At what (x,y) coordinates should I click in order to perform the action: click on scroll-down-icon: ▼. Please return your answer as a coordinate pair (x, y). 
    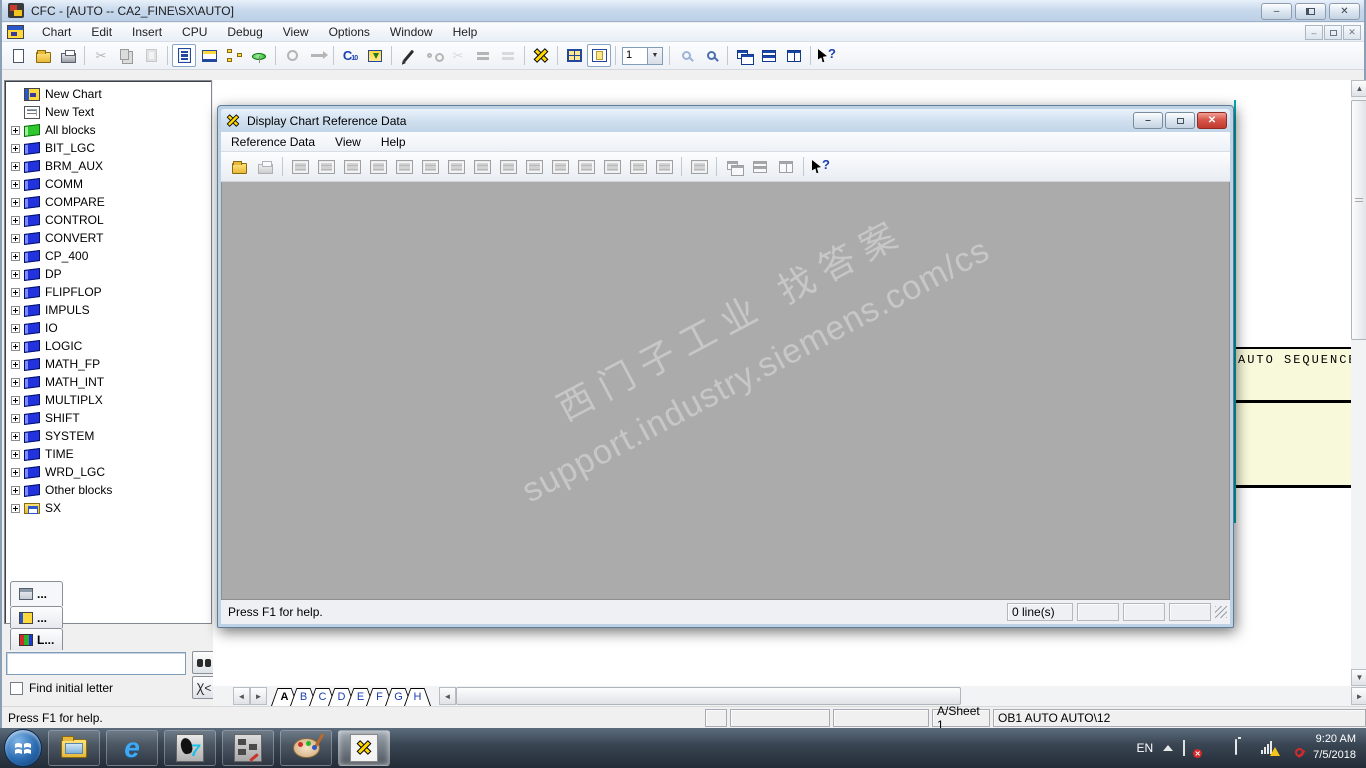
    Looking at the image, I should click on (1358, 677).